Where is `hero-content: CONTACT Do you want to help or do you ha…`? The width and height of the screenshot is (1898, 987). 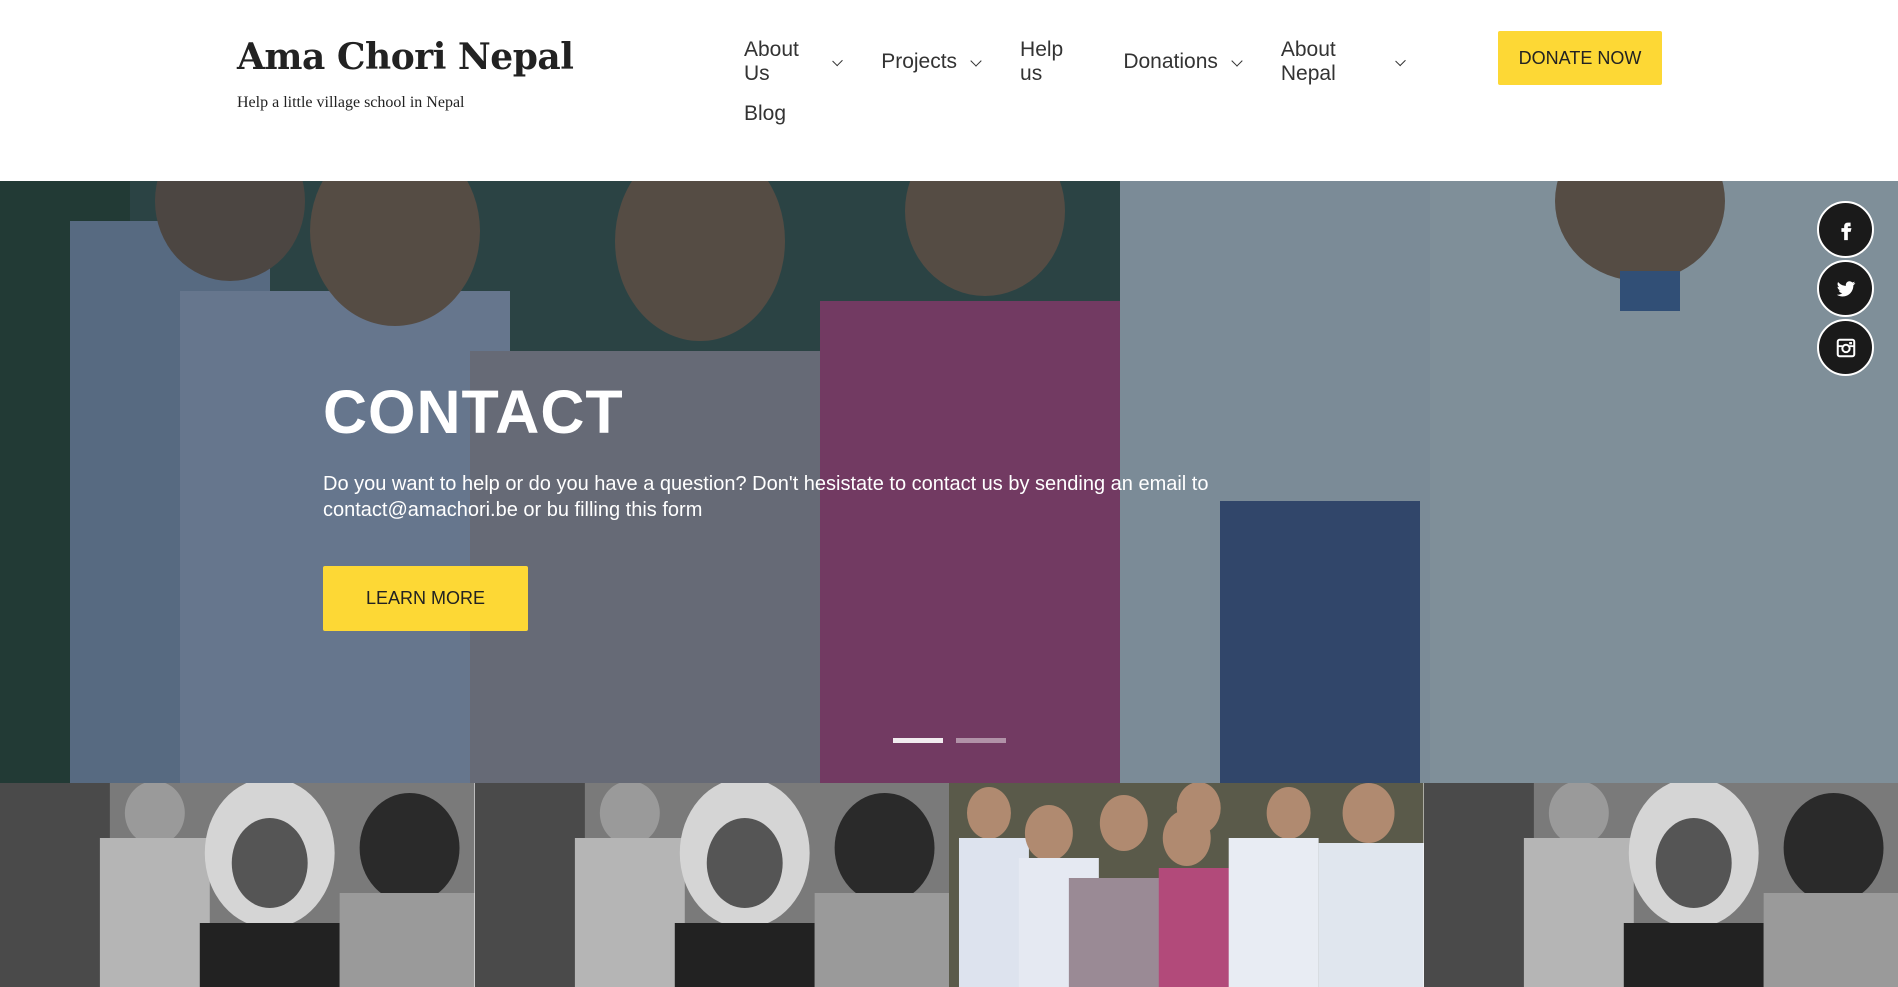
hero-content: CONTACT Do you want to help or do you ha… is located at coordinates (773, 450).